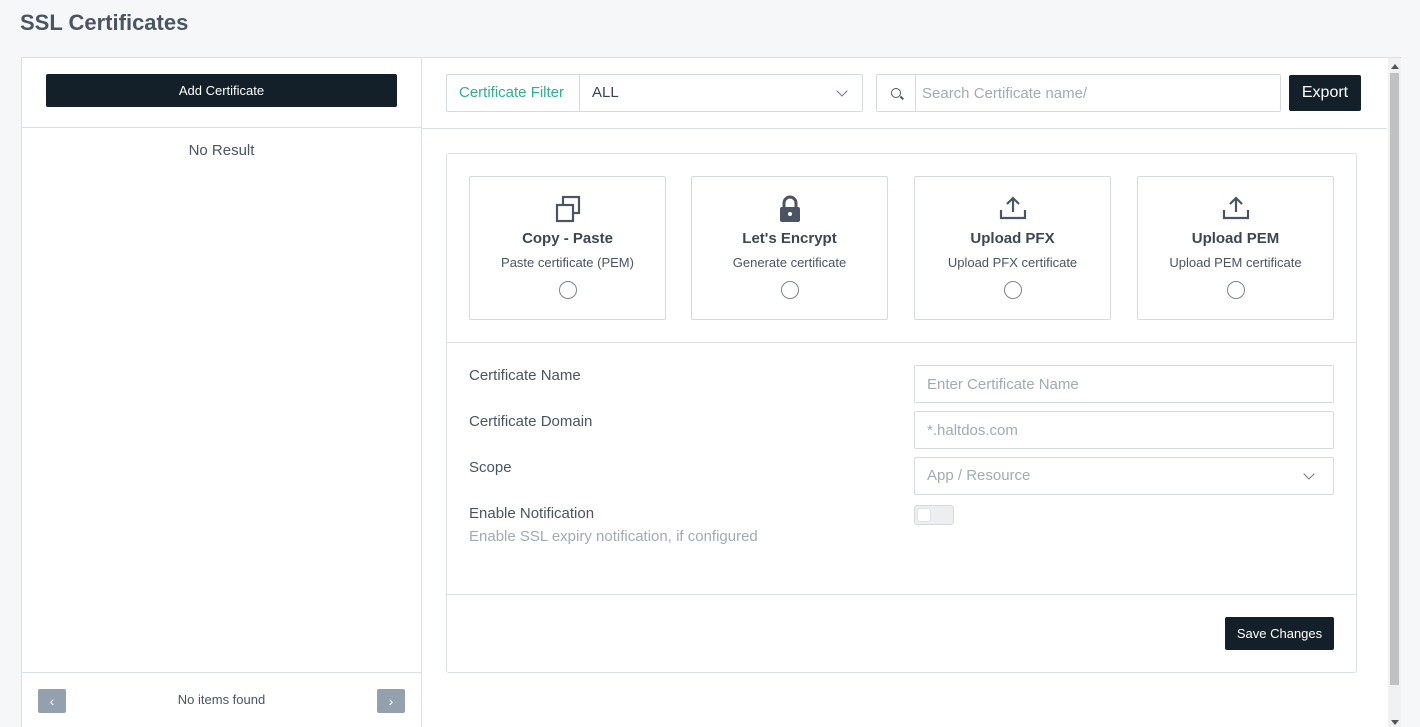  I want to click on pagination-status: No items found, so click(221, 699).